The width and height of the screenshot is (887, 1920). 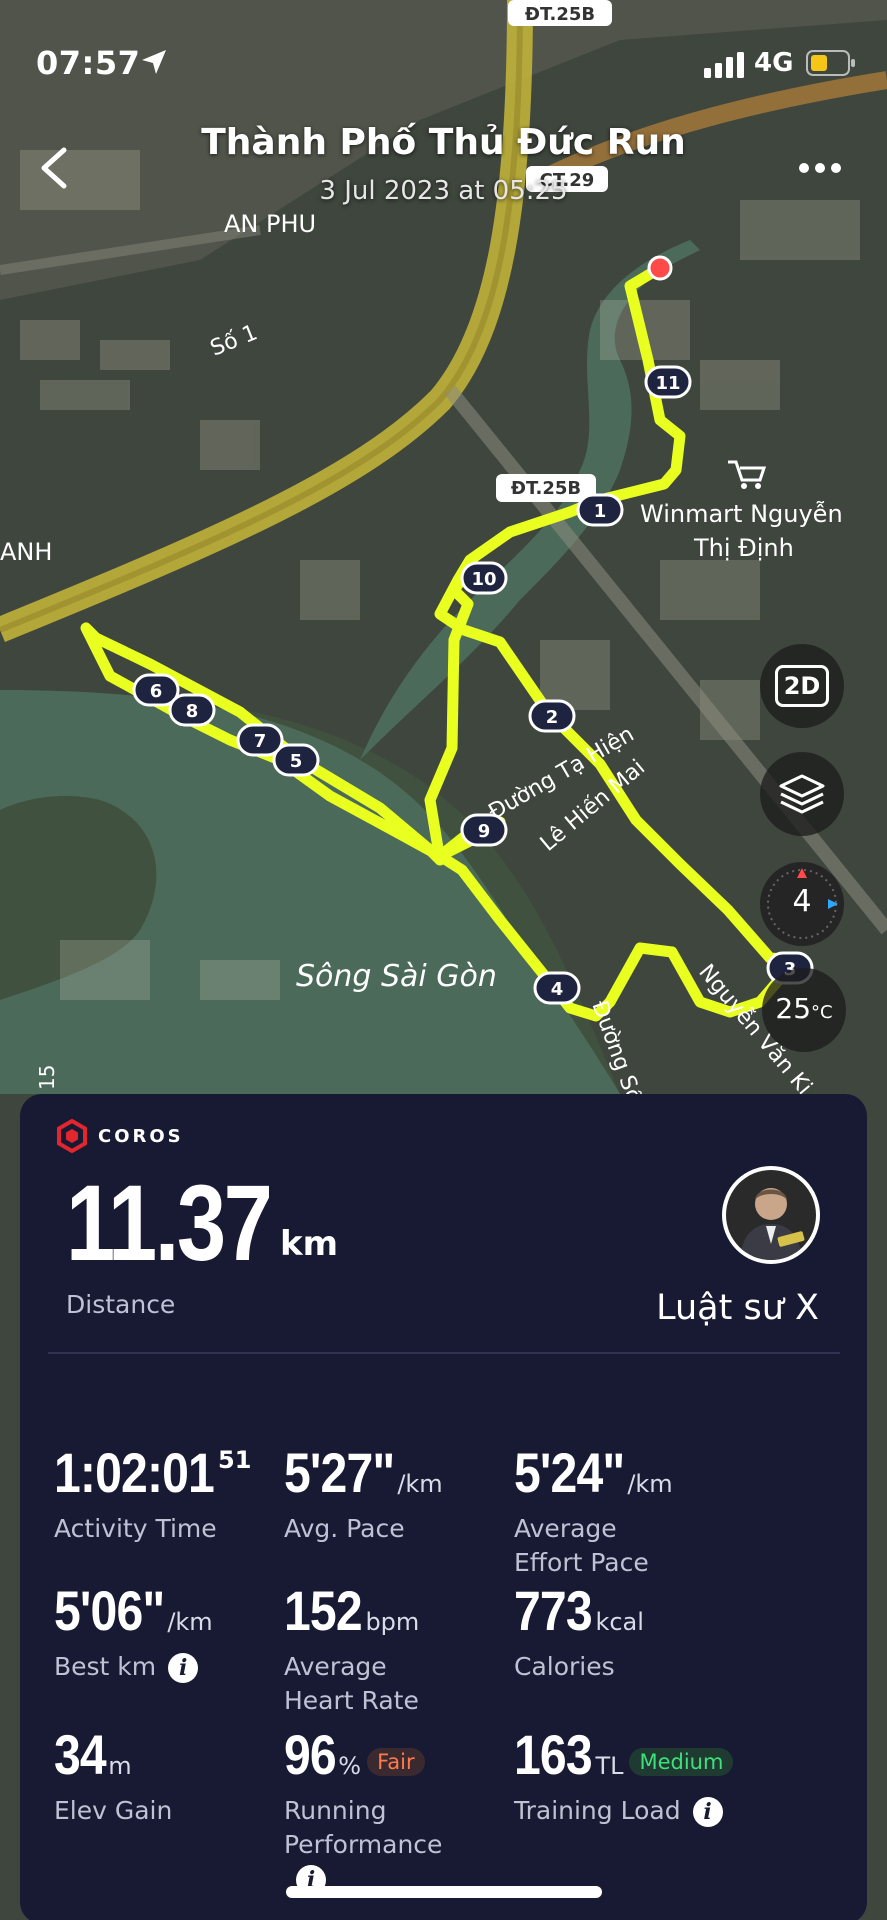 What do you see at coordinates (624, 1510) in the screenshot?
I see `stat-average-effort-pace: 5'24"/km Average Effort Pace` at bounding box center [624, 1510].